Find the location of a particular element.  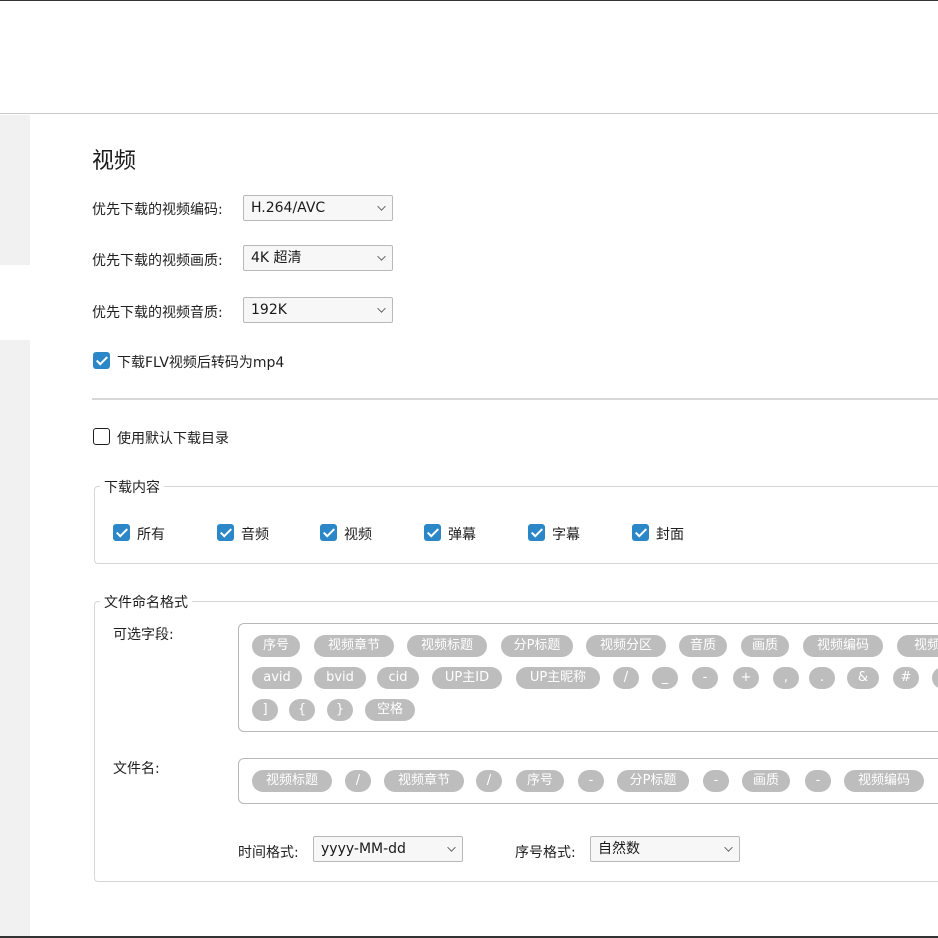

field-chip: 视频标题 is located at coordinates (447, 646).